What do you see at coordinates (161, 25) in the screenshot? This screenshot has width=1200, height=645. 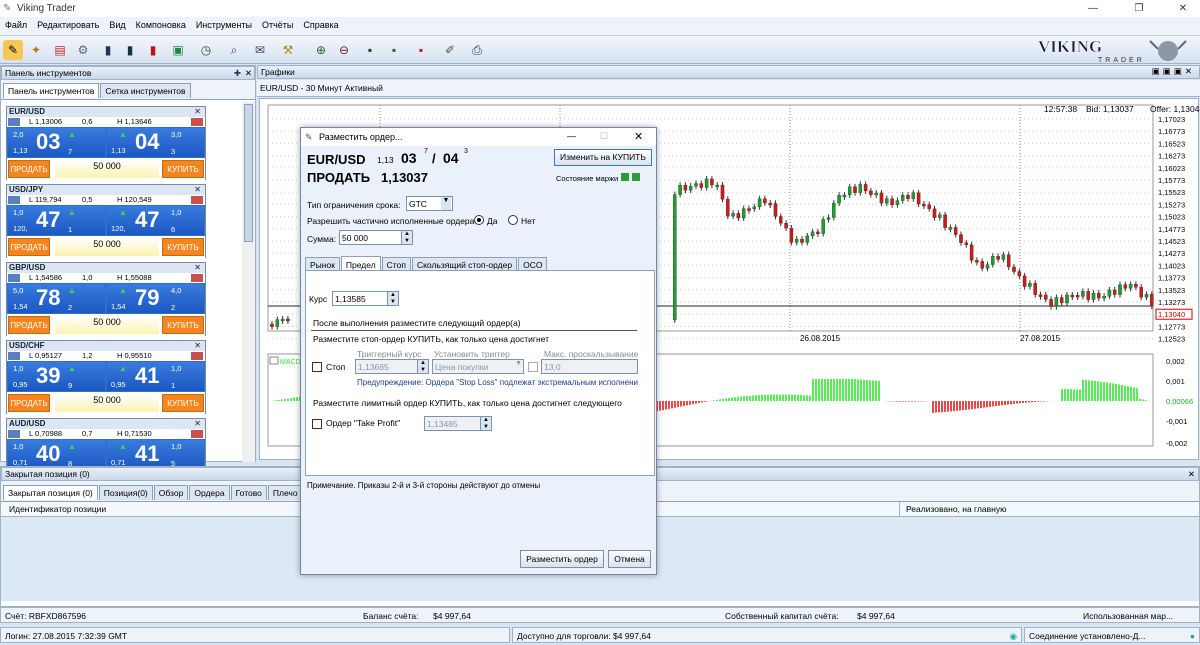 I see `menu-layout: Компоновка` at bounding box center [161, 25].